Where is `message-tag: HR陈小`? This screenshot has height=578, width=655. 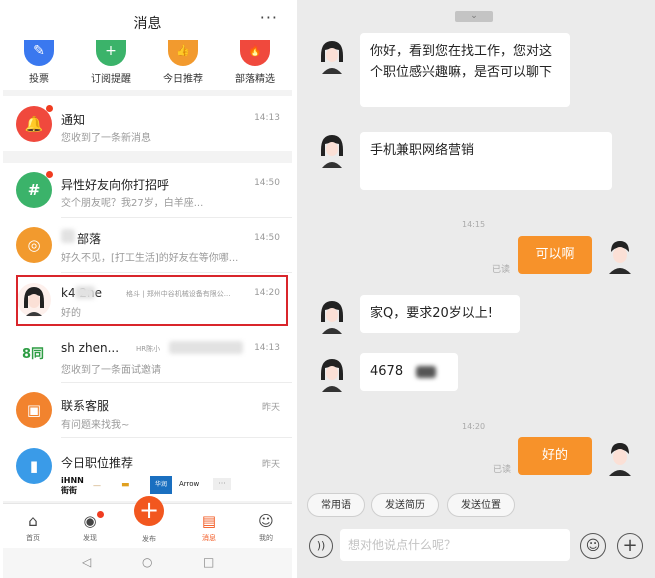
message-tag: HR陈小 is located at coordinates (148, 349).